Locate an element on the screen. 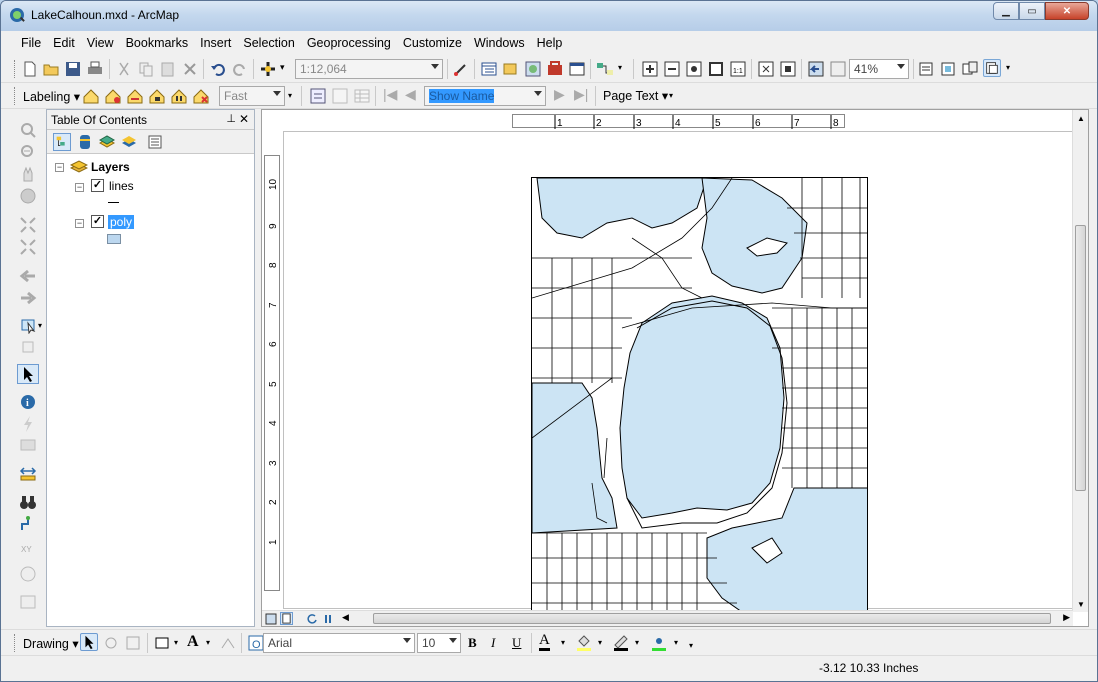 Image resolution: width=1098 pixels, height=682 pixels. font-size-combo: 10 is located at coordinates (439, 643).